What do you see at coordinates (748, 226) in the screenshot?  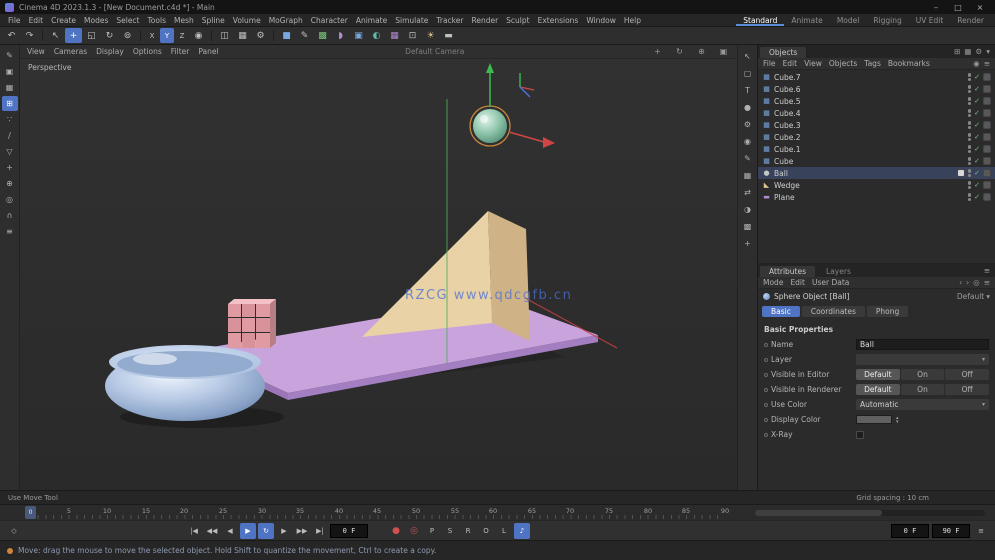 I see `material-grid-icon: ▩` at bounding box center [748, 226].